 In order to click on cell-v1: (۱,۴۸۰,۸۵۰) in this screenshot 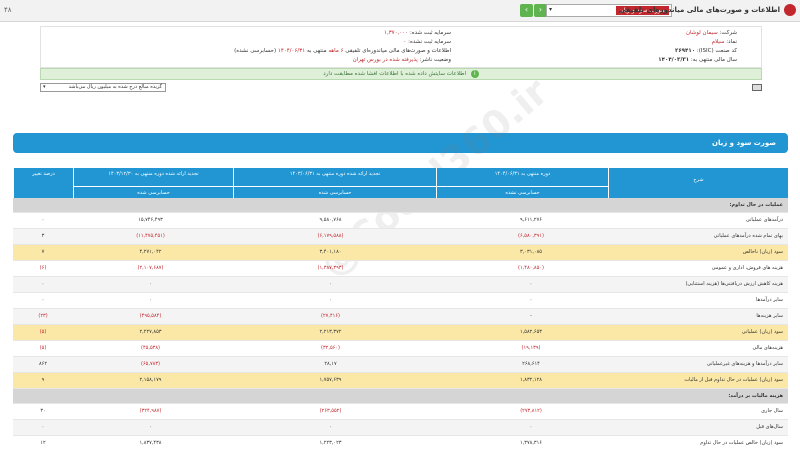, I will do `click(531, 268)`.